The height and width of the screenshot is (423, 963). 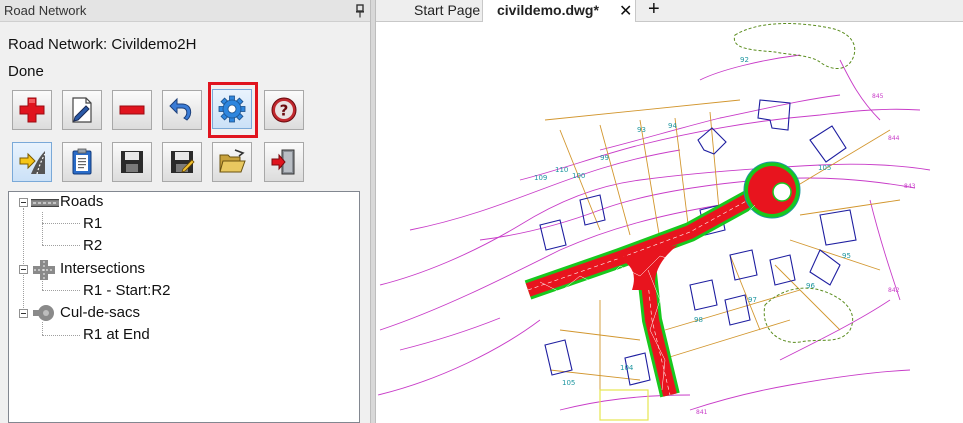 What do you see at coordinates (44, 270) in the screenshot?
I see `intersection-icon` at bounding box center [44, 270].